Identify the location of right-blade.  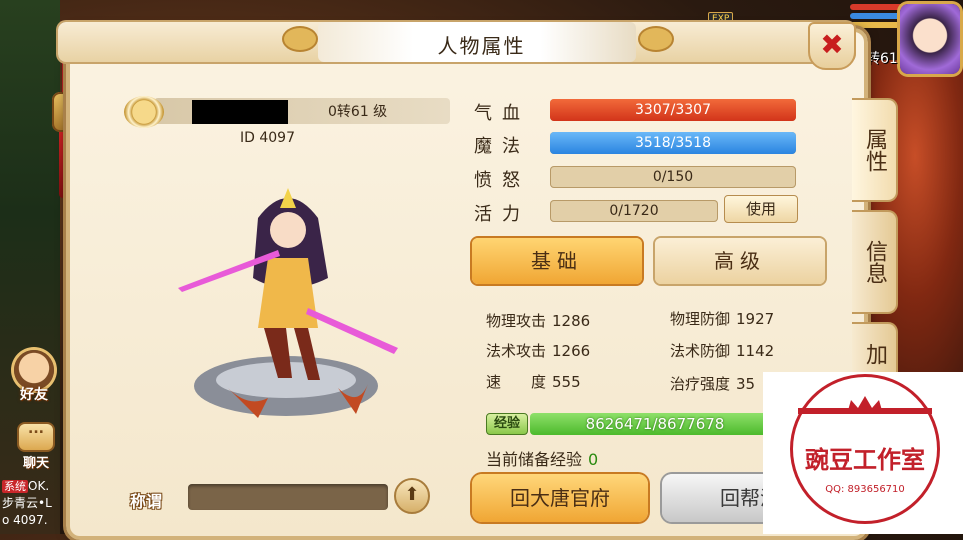
(352, 331).